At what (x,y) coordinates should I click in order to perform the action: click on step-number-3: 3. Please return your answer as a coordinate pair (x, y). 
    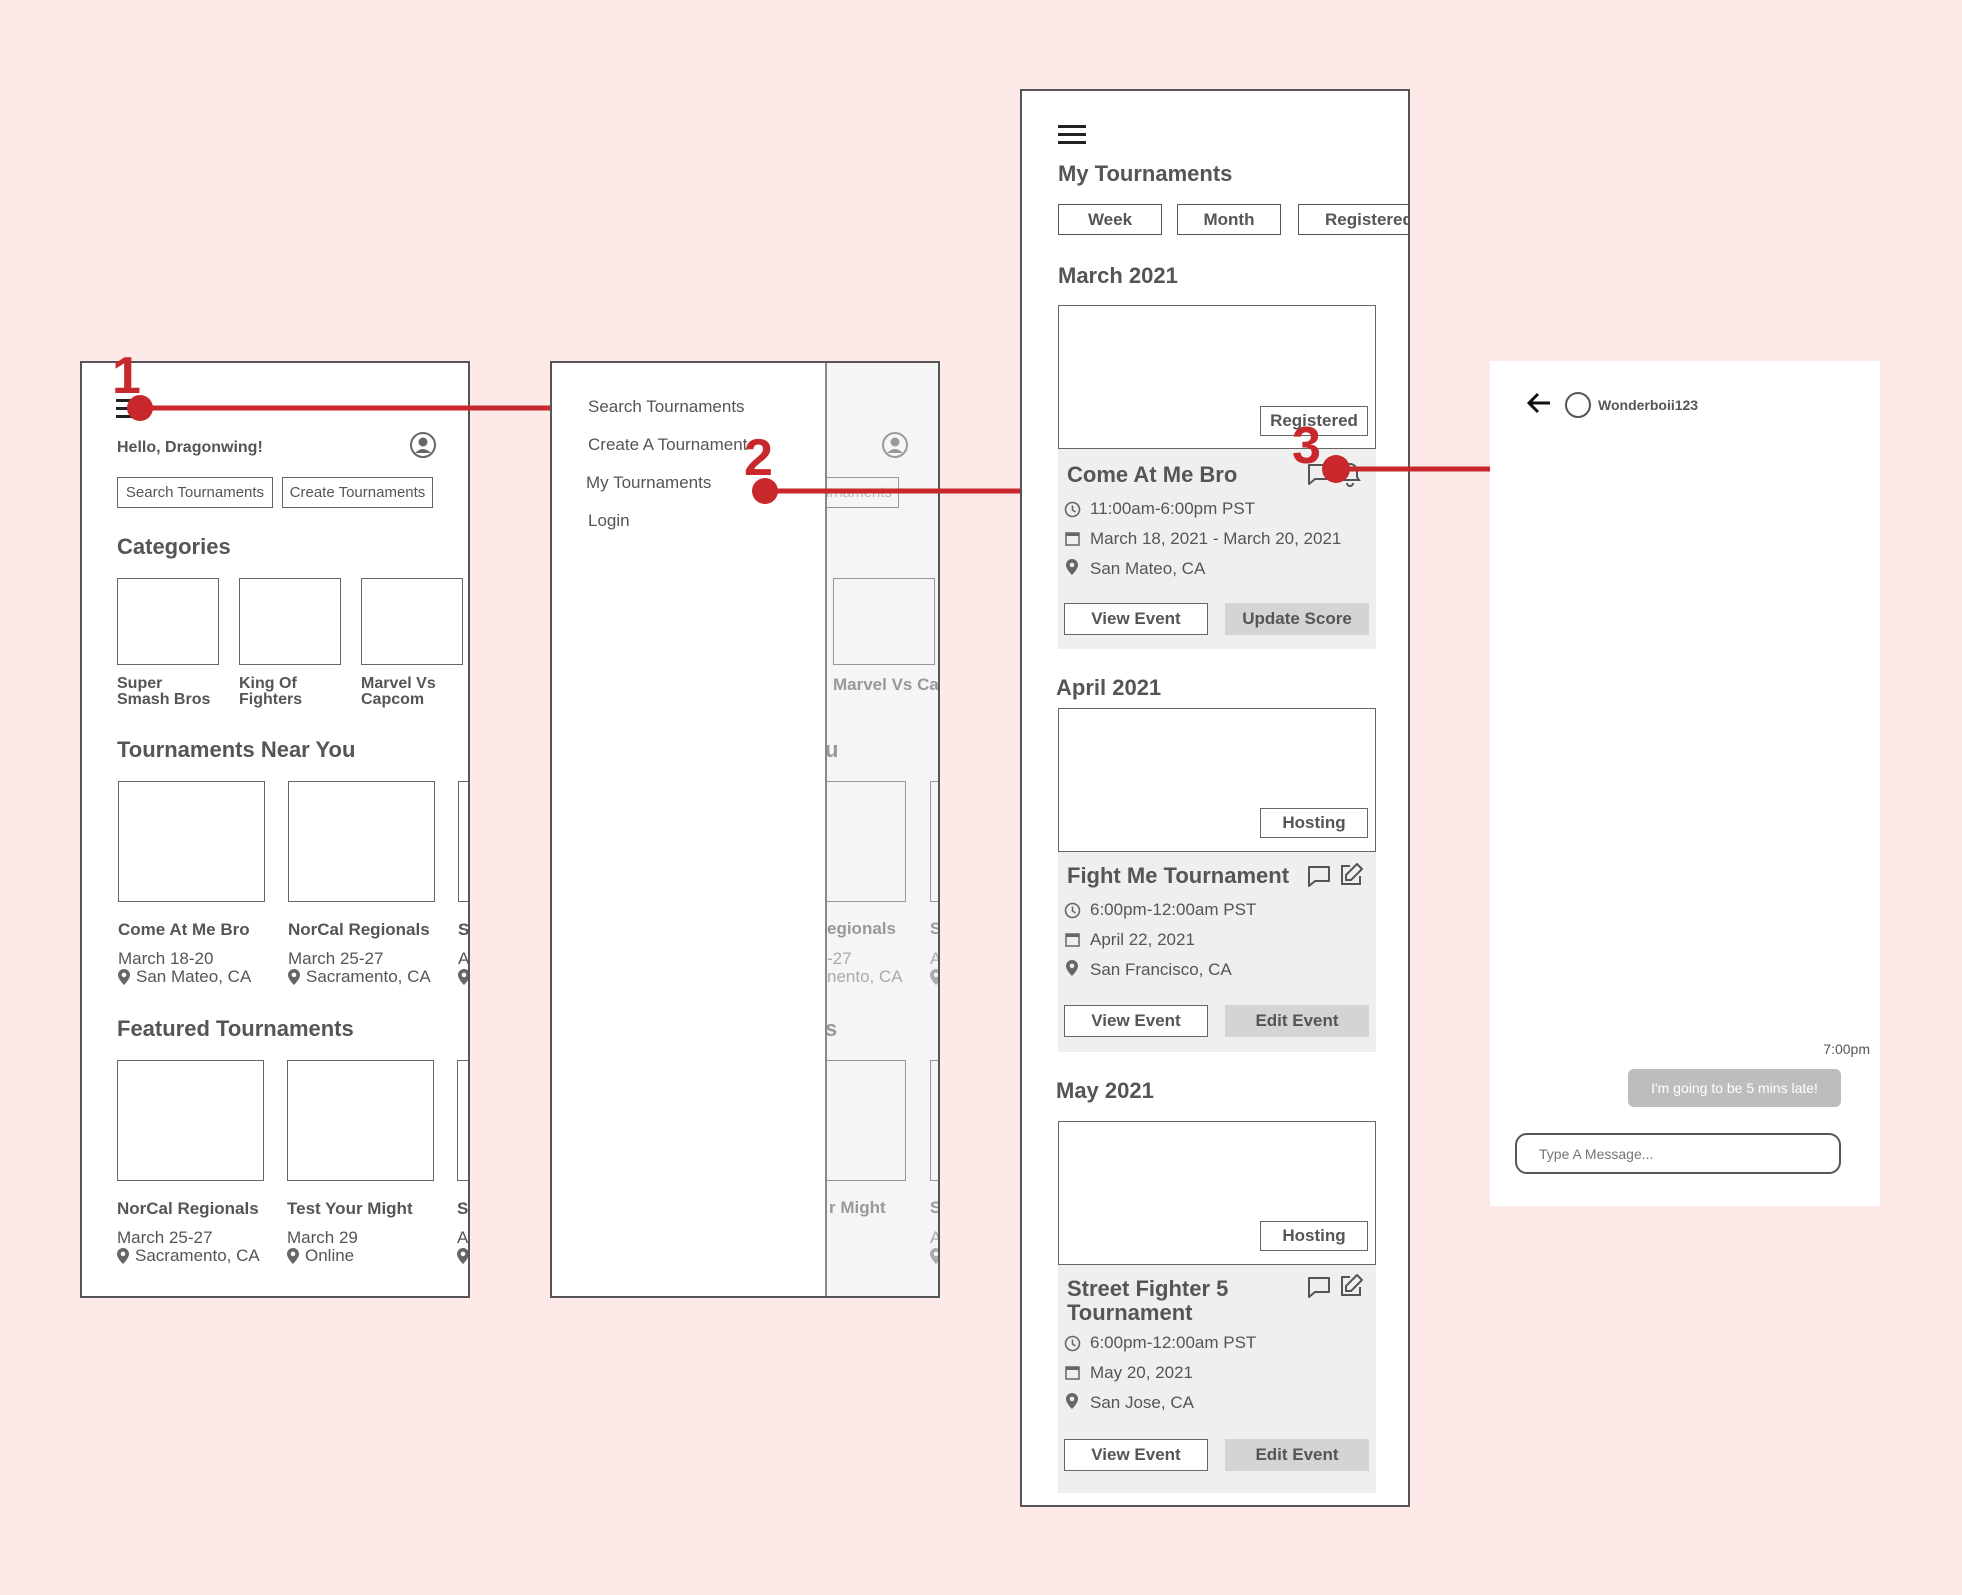
    Looking at the image, I should click on (1306, 446).